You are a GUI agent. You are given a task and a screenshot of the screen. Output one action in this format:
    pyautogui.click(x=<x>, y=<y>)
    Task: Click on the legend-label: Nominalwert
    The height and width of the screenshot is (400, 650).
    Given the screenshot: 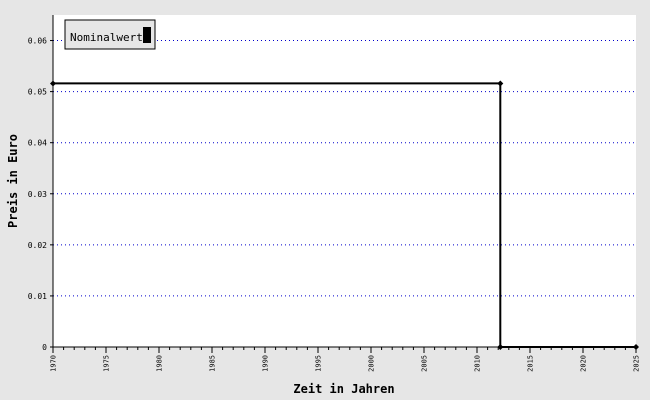 What is the action you would take?
    pyautogui.click(x=106, y=37)
    